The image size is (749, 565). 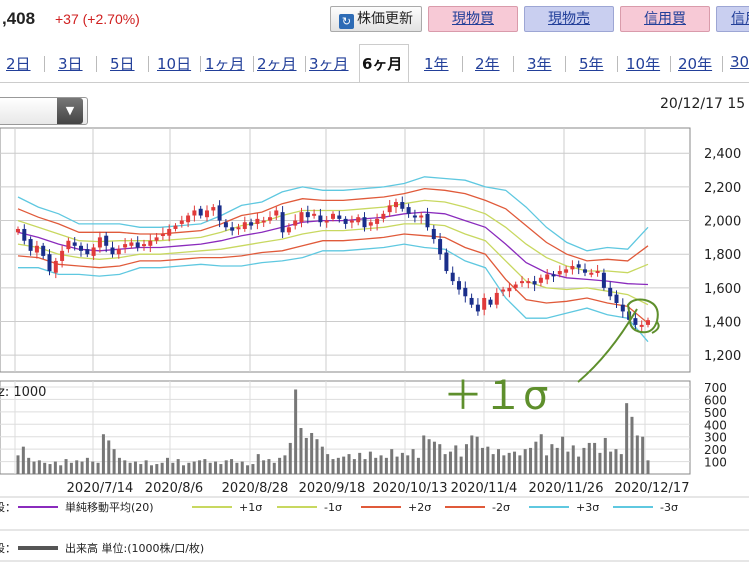 I want to click on date-tick-label: 2020/7/14, so click(x=100, y=488).